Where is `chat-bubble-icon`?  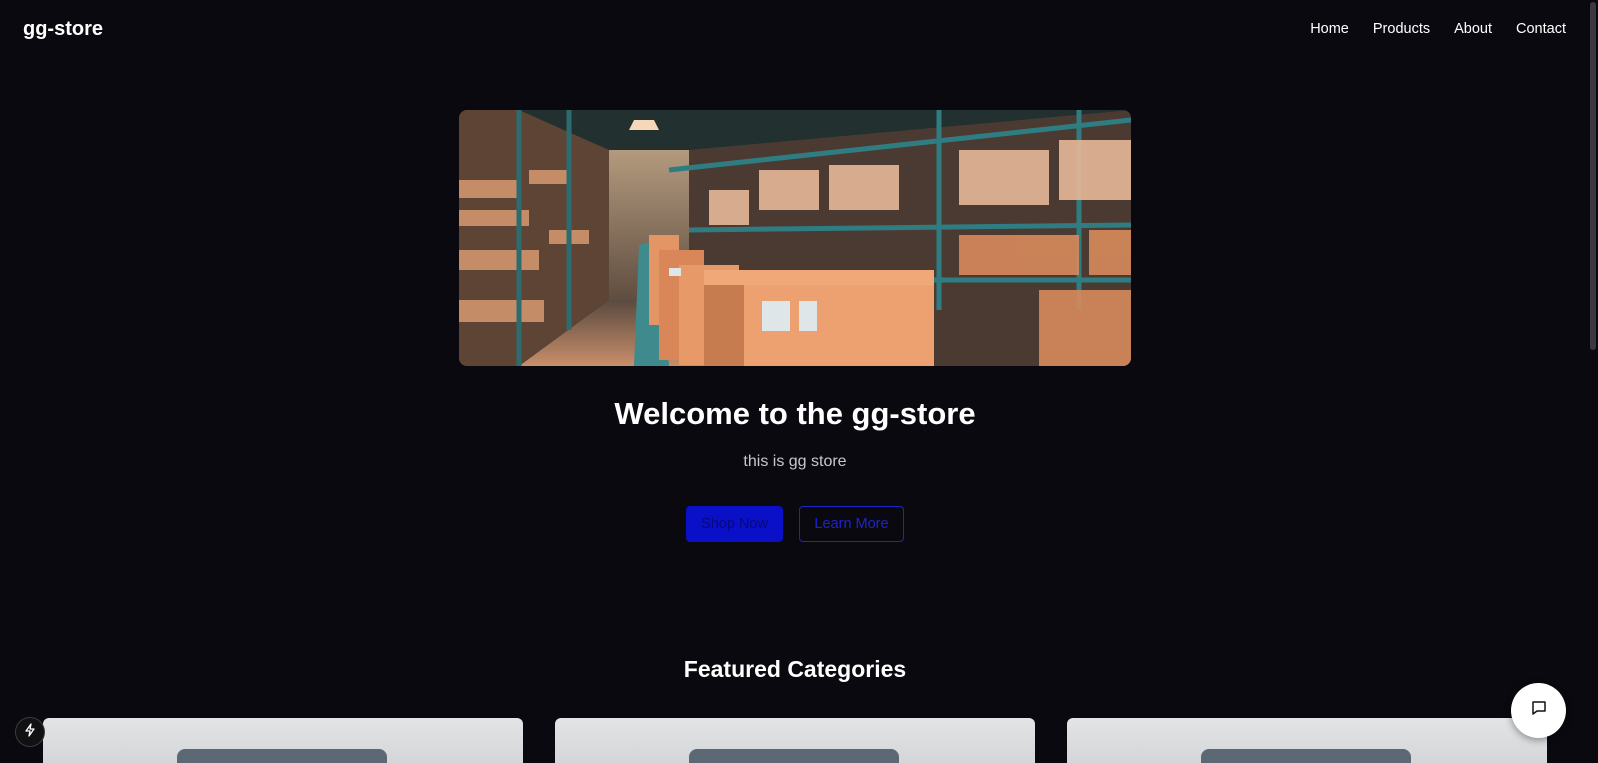
chat-bubble-icon is located at coordinates (1539, 710).